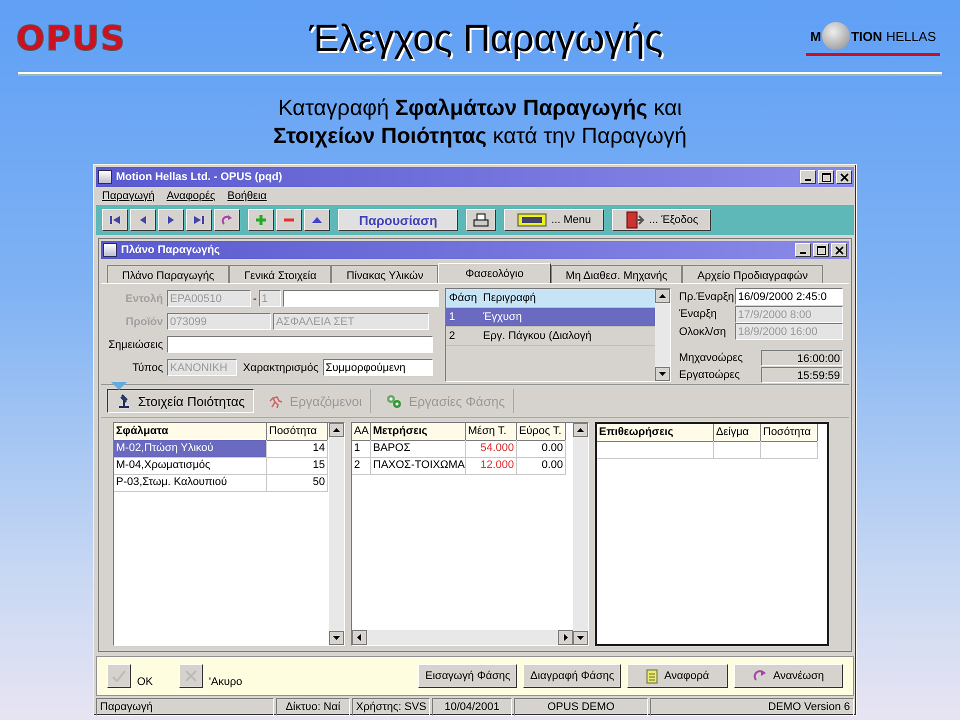  I want to click on table-cell: M-02,Πτώση Υλικού, so click(190, 449).